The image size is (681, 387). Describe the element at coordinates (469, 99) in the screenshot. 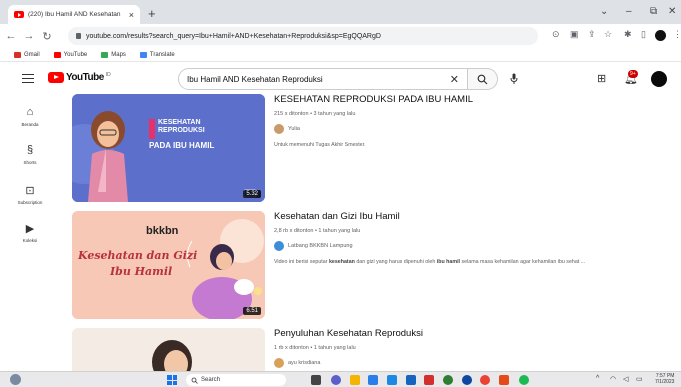

I see `video-title: KESEHATAN REPRODUKSI PADA IBU HAMIL` at that location.